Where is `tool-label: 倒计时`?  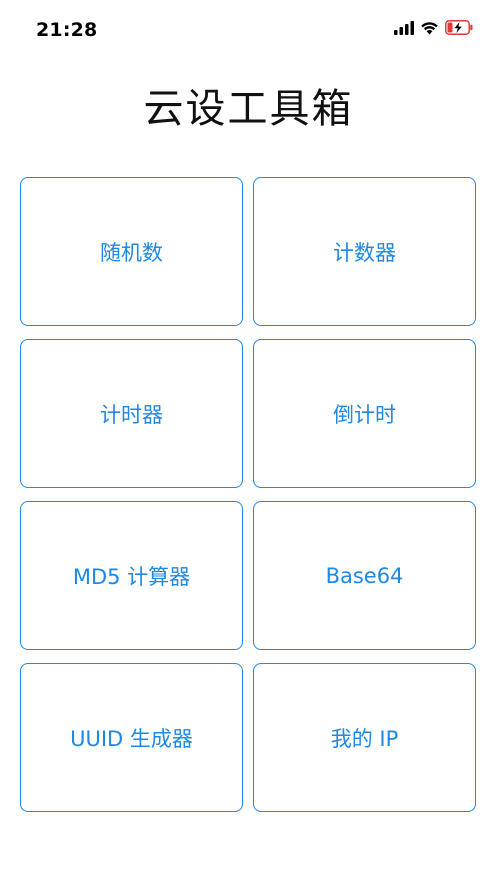 tool-label: 倒计时 is located at coordinates (364, 414).